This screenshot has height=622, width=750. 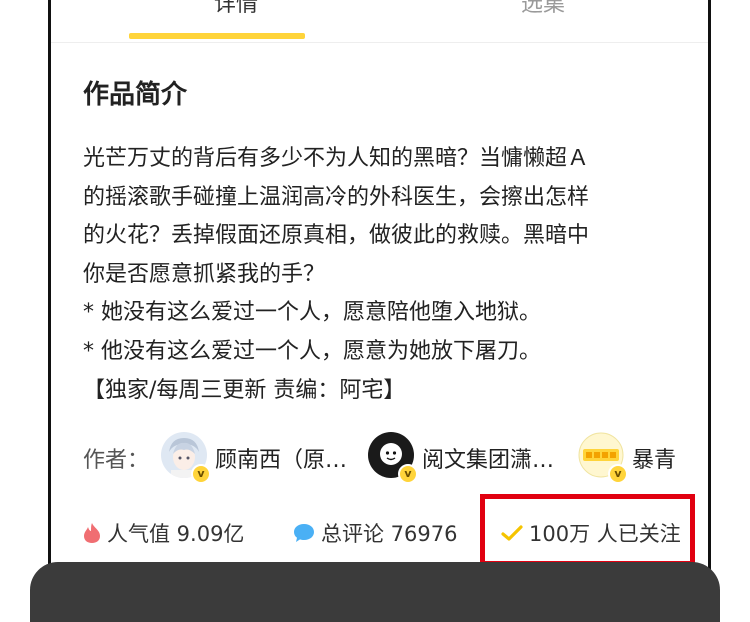 What do you see at coordinates (709, 293) in the screenshot?
I see `frame-right-border` at bounding box center [709, 293].